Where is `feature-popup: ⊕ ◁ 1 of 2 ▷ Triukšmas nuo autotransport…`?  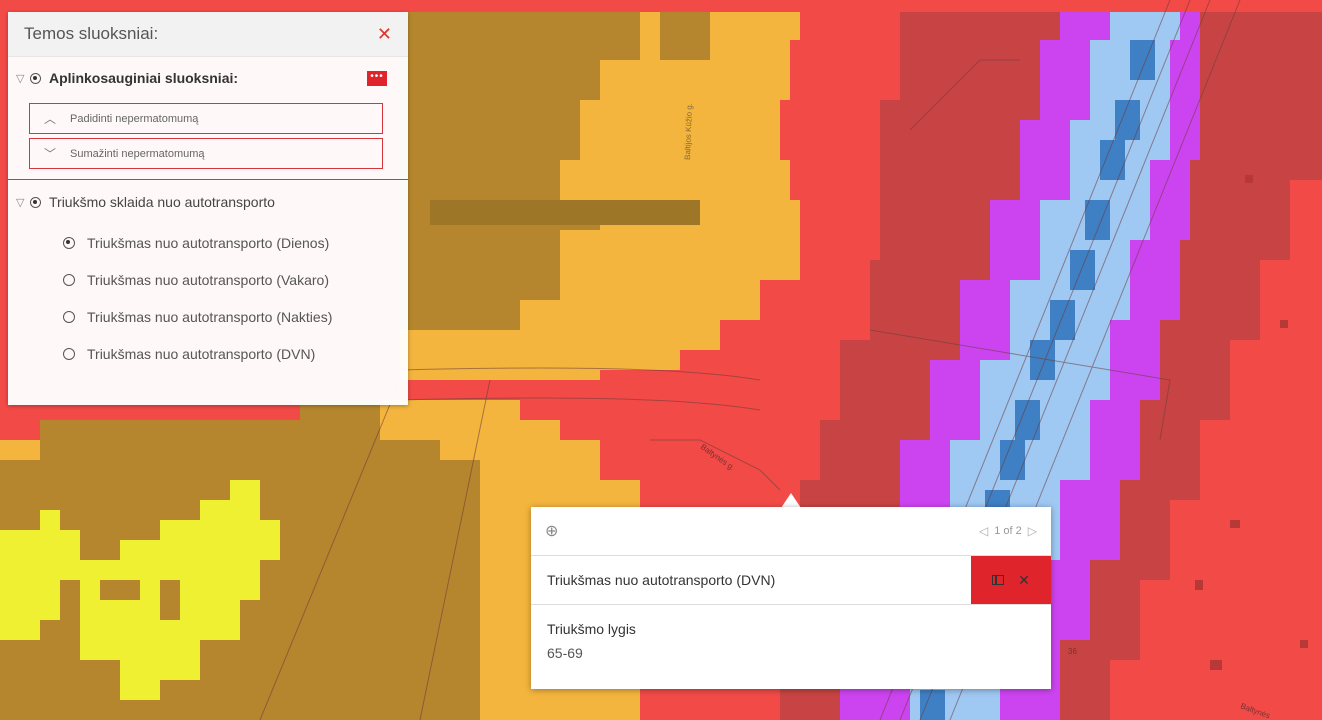
feature-popup: ⊕ ◁ 1 of 2 ▷ Triukšmas nuo autotransport… is located at coordinates (791, 598).